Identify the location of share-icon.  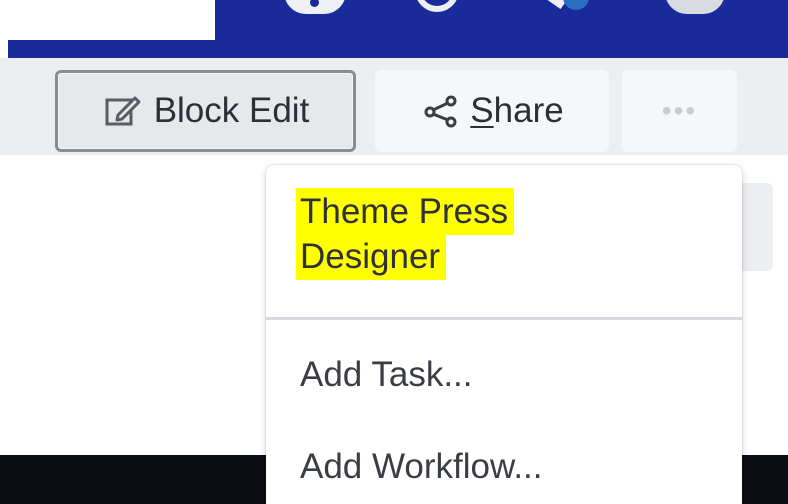
(440, 111).